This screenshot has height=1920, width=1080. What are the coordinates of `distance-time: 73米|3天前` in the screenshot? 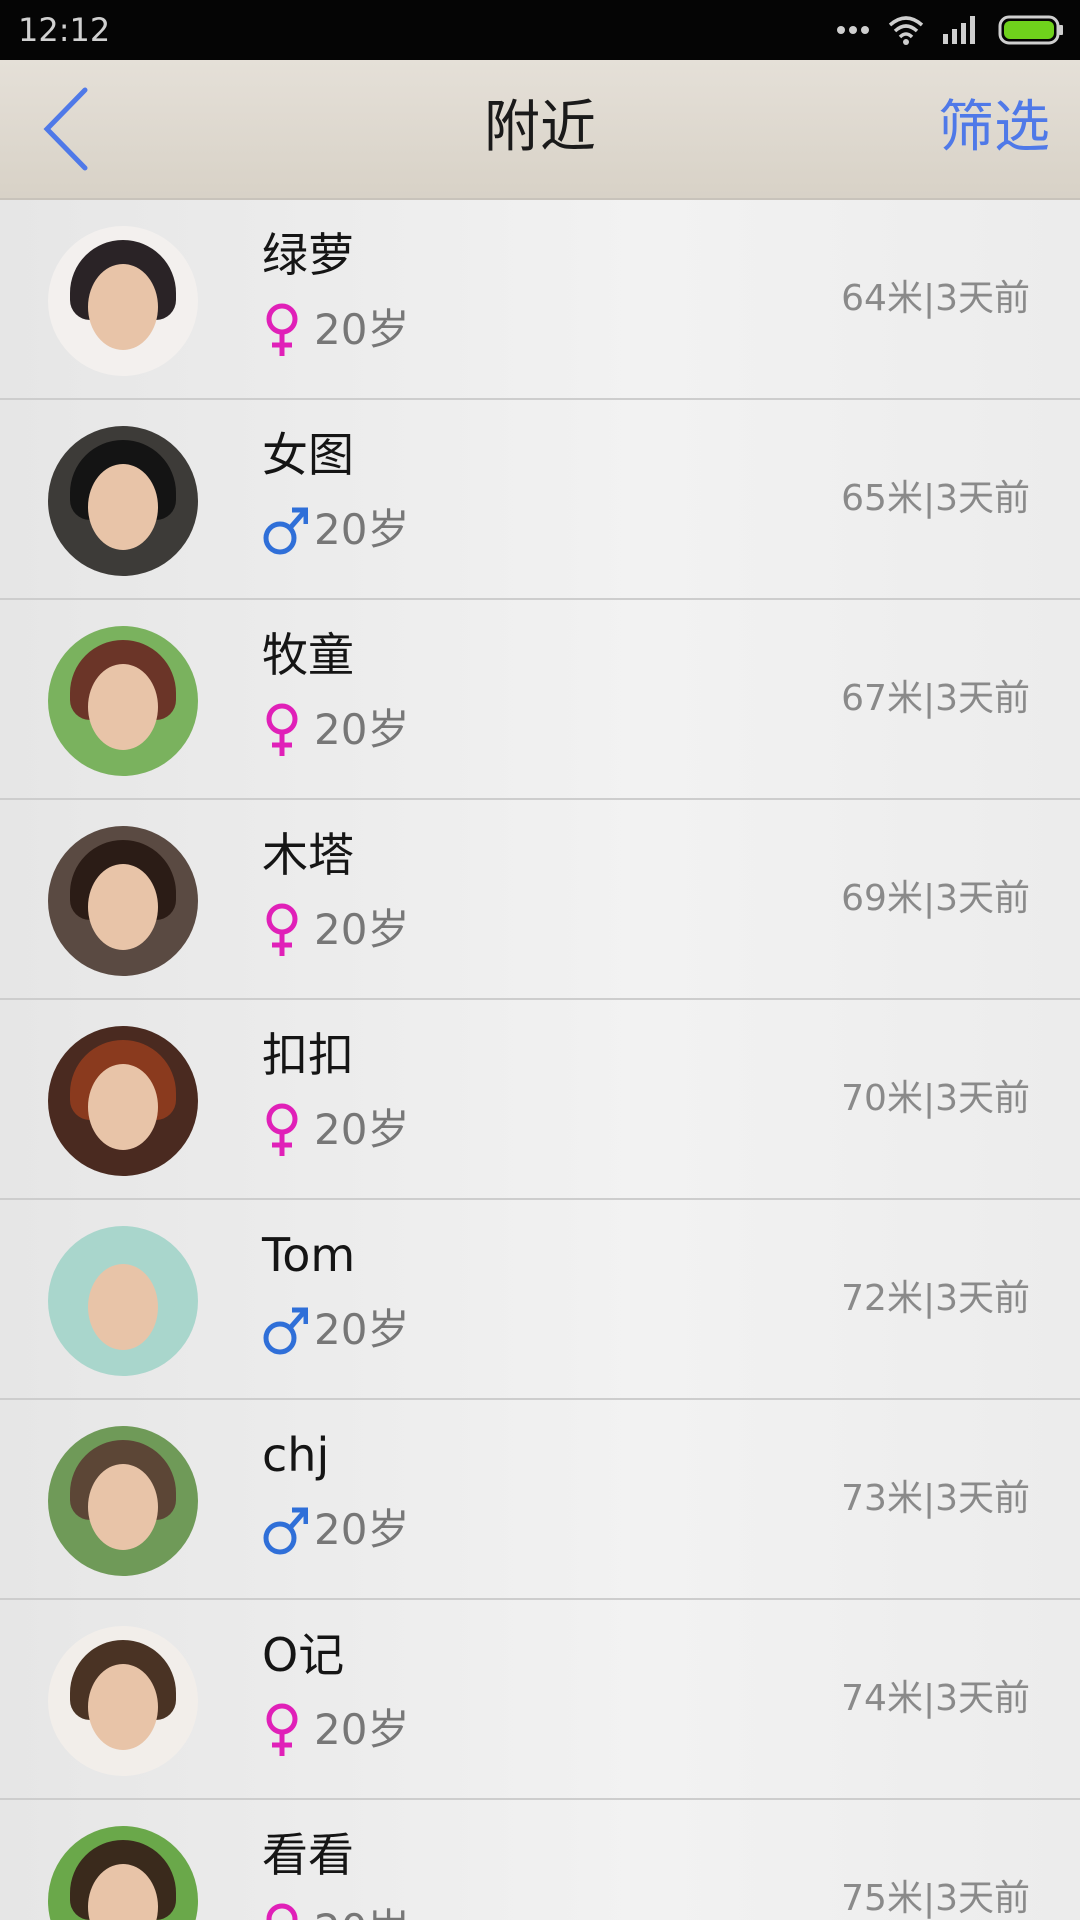 It's located at (935, 1498).